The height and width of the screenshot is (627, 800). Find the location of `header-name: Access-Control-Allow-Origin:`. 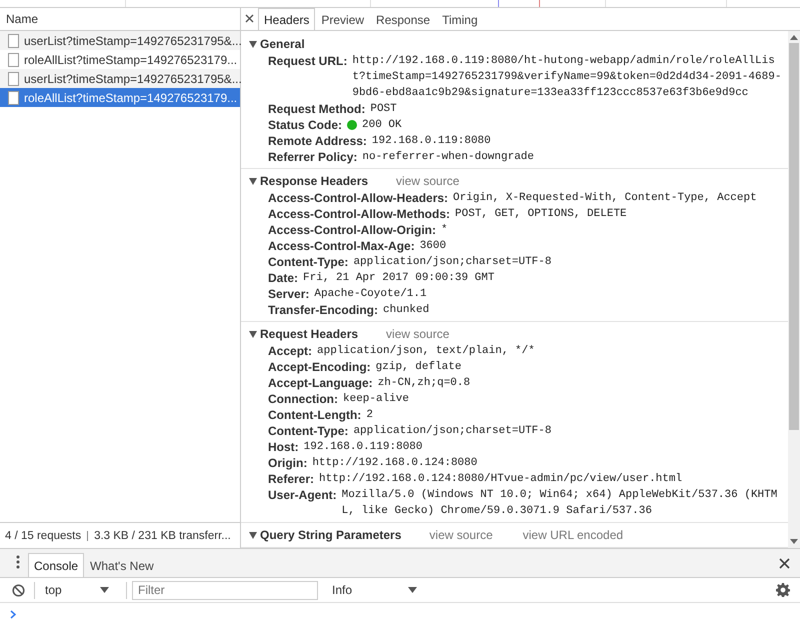

header-name: Access-Control-Allow-Origin: is located at coordinates (352, 230).